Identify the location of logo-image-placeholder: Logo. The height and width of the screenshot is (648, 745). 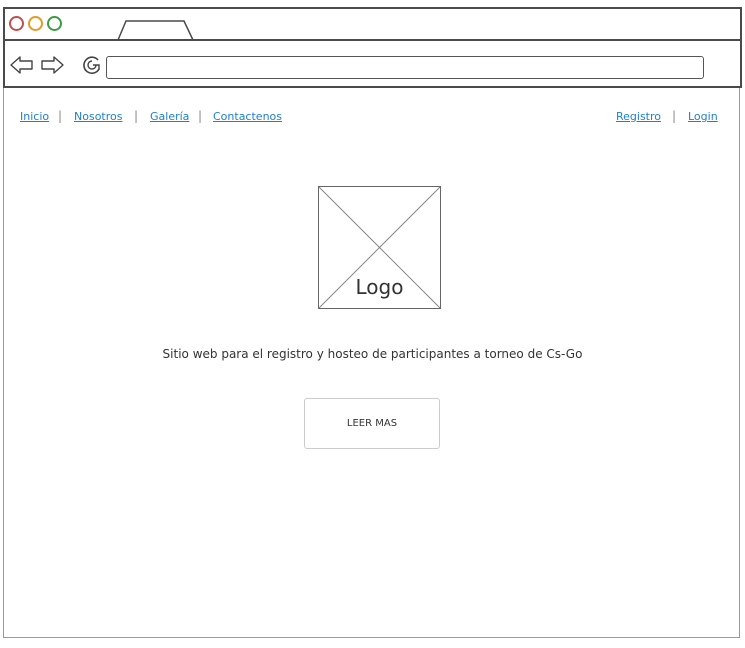
(379, 247).